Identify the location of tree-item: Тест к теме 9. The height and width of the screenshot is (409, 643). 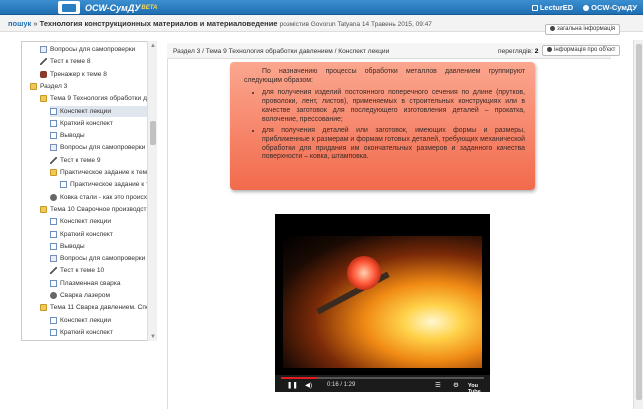
(102, 160).